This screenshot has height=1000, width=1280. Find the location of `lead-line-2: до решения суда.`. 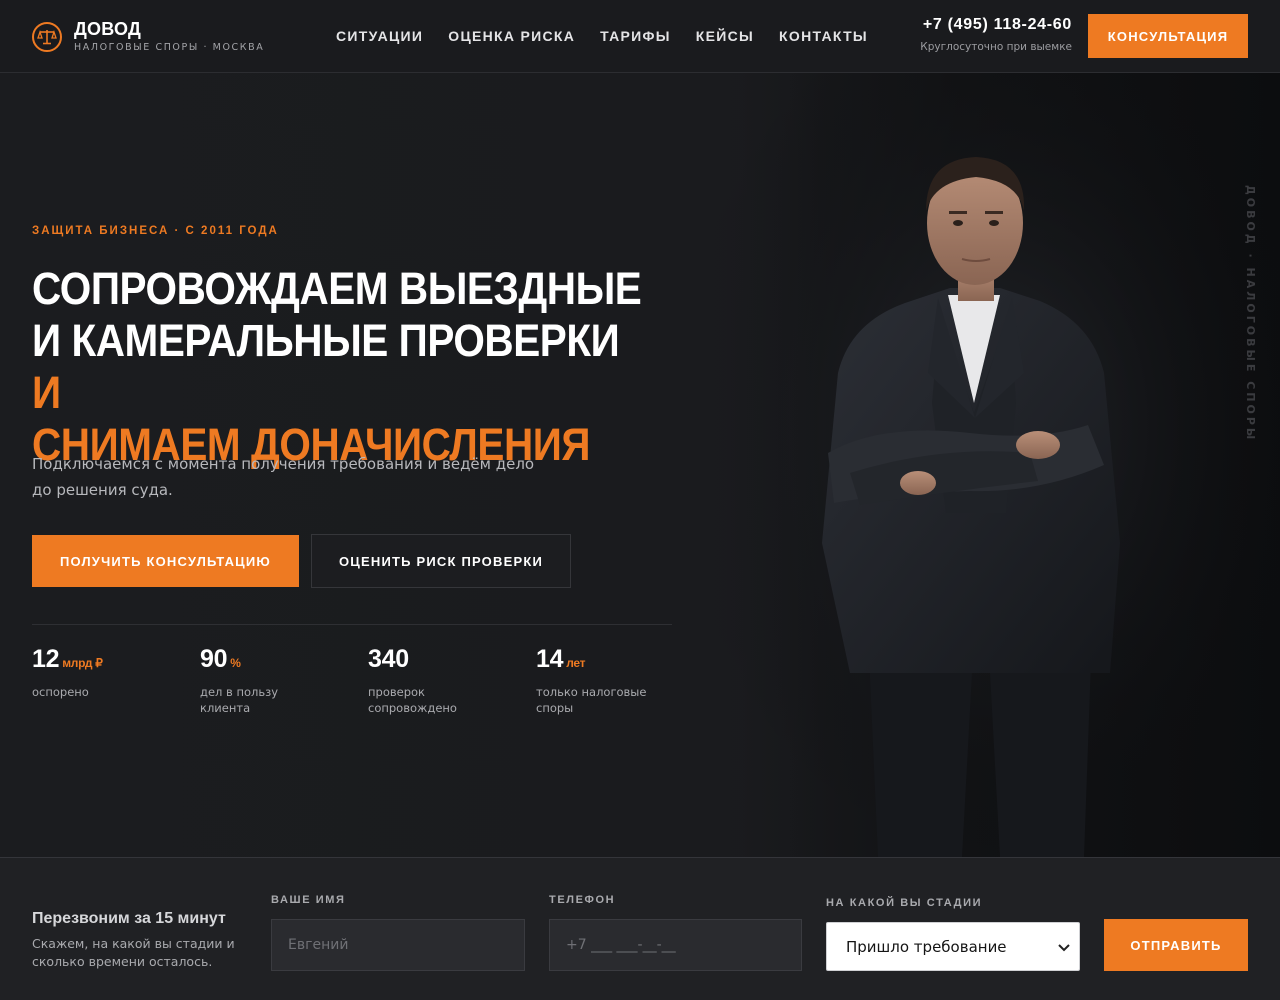

lead-line-2: до решения суда. is located at coordinates (102, 490).